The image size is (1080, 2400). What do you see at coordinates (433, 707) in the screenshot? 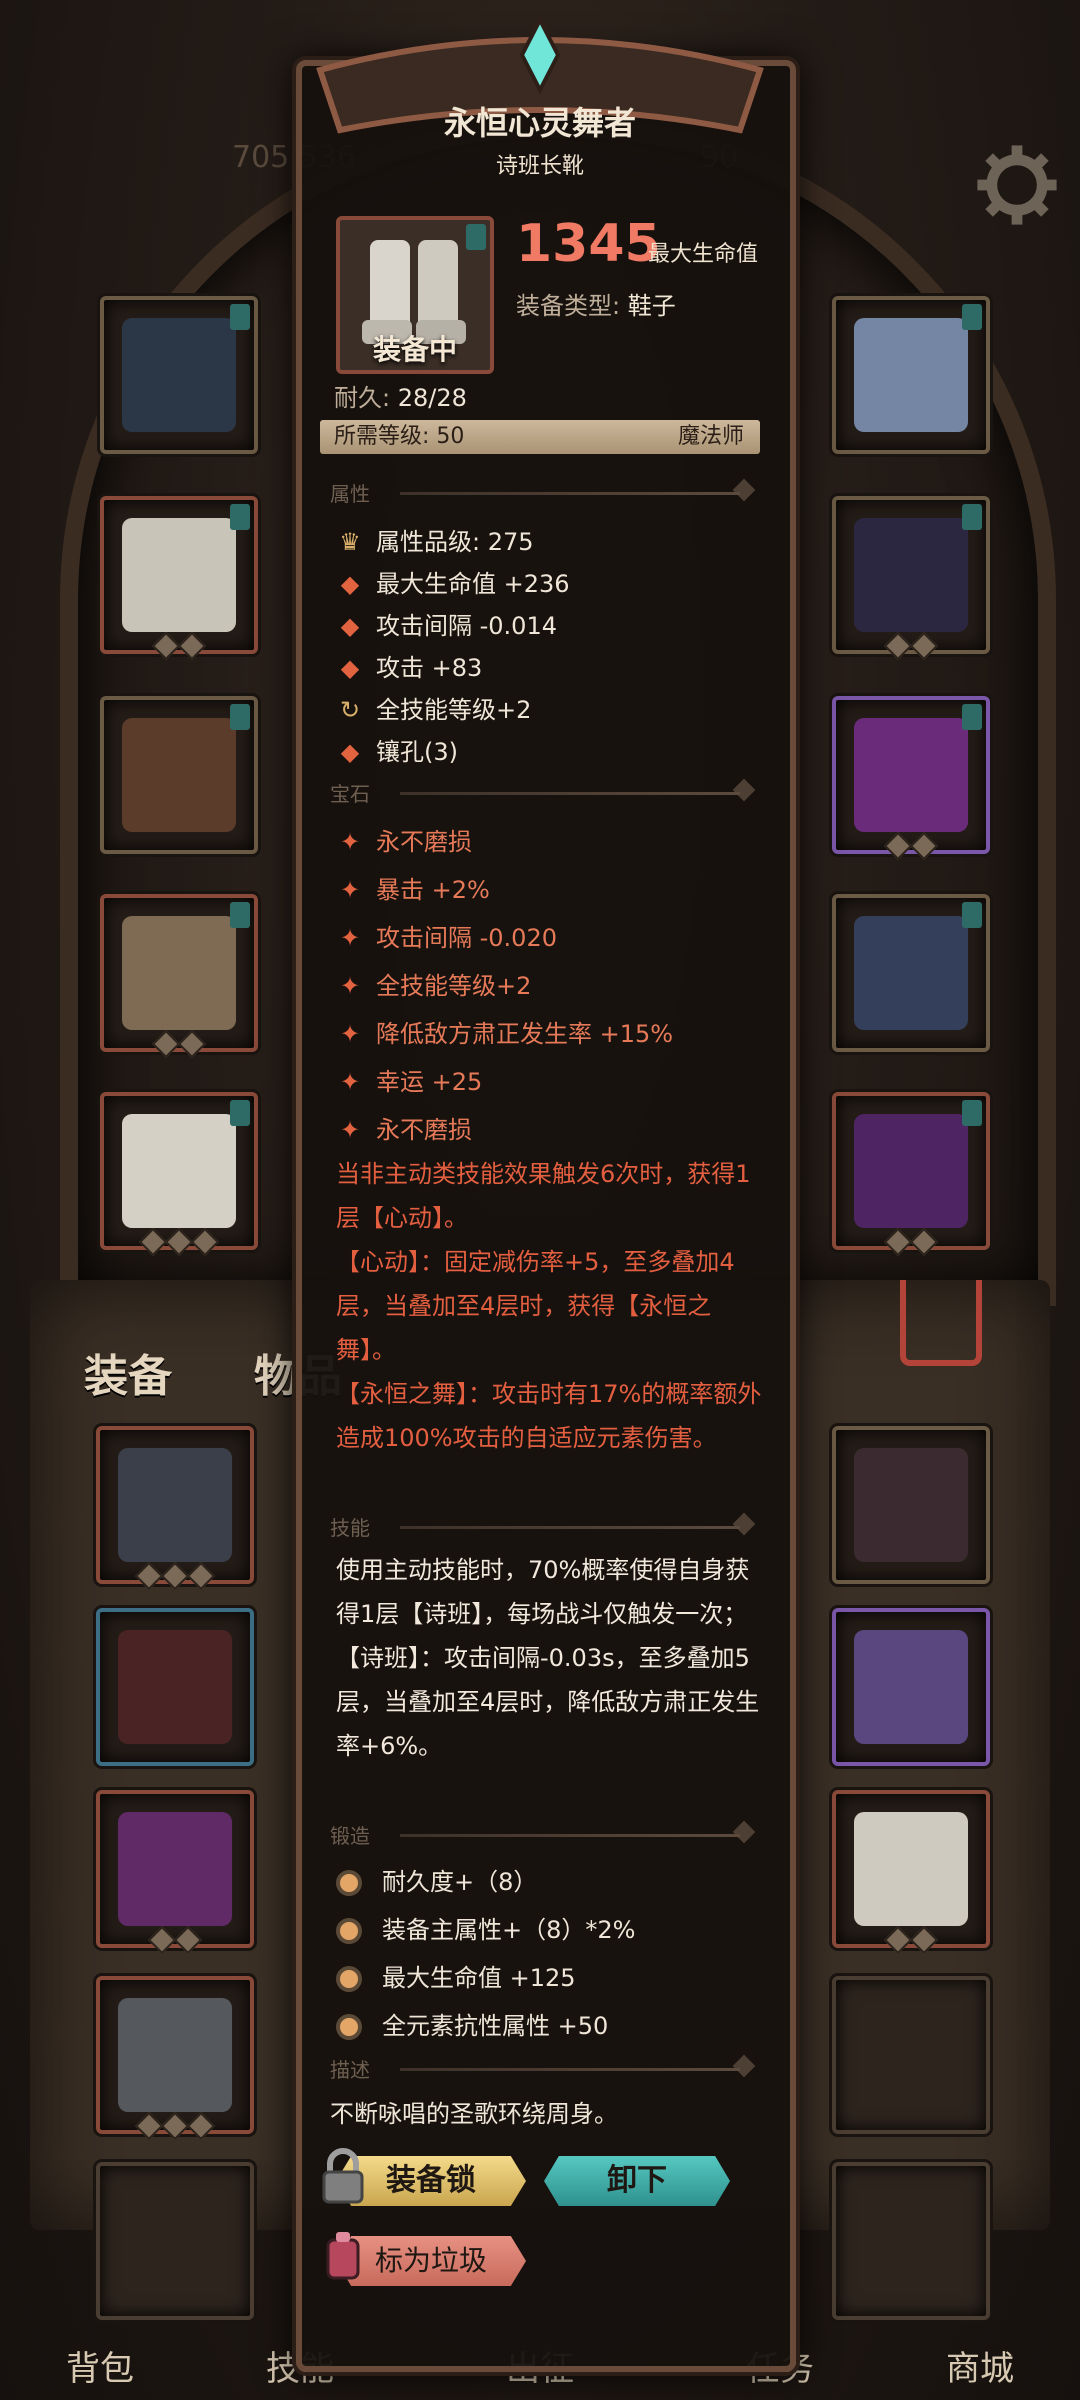
I see `attribute-line: ↻ 全技能等级+2` at bounding box center [433, 707].